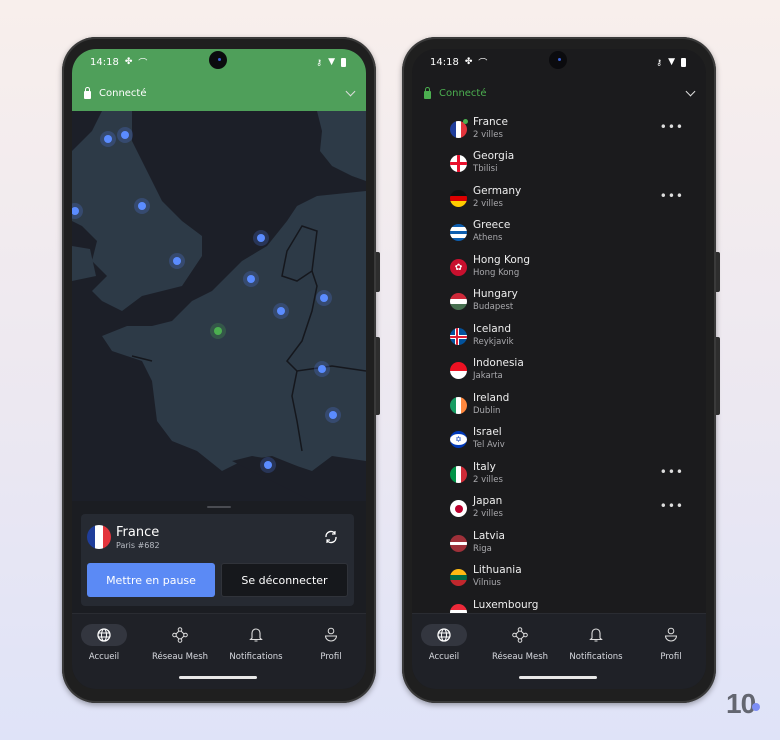 The width and height of the screenshot is (780, 740). What do you see at coordinates (218, 331) in the screenshot?
I see `connected-server-pin` at bounding box center [218, 331].